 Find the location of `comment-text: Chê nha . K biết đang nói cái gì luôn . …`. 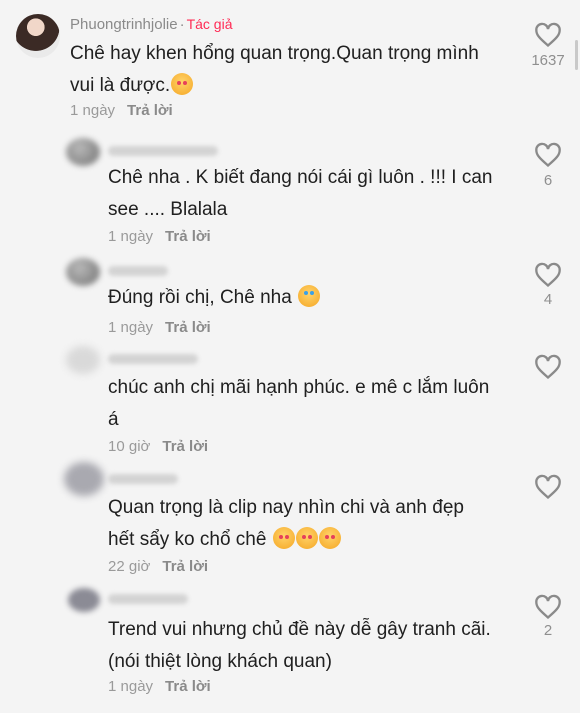

comment-text: Chê nha . K biết đang nói cái gì luôn . … is located at coordinates (300, 194).